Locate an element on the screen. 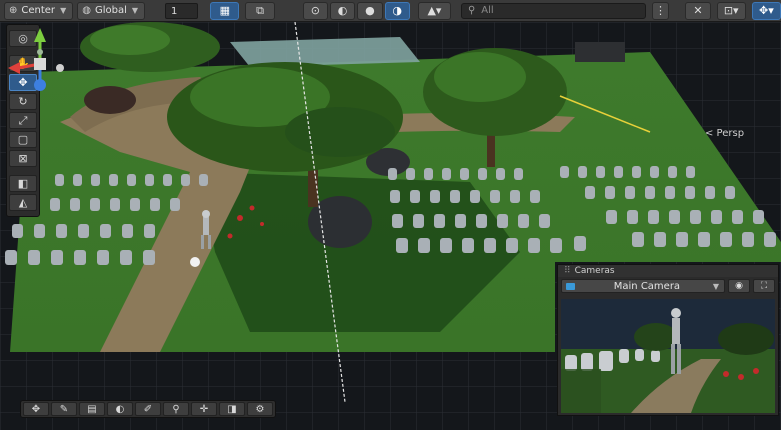 The width and height of the screenshot is (781, 430). search-options-button: ⋮ is located at coordinates (660, 10).